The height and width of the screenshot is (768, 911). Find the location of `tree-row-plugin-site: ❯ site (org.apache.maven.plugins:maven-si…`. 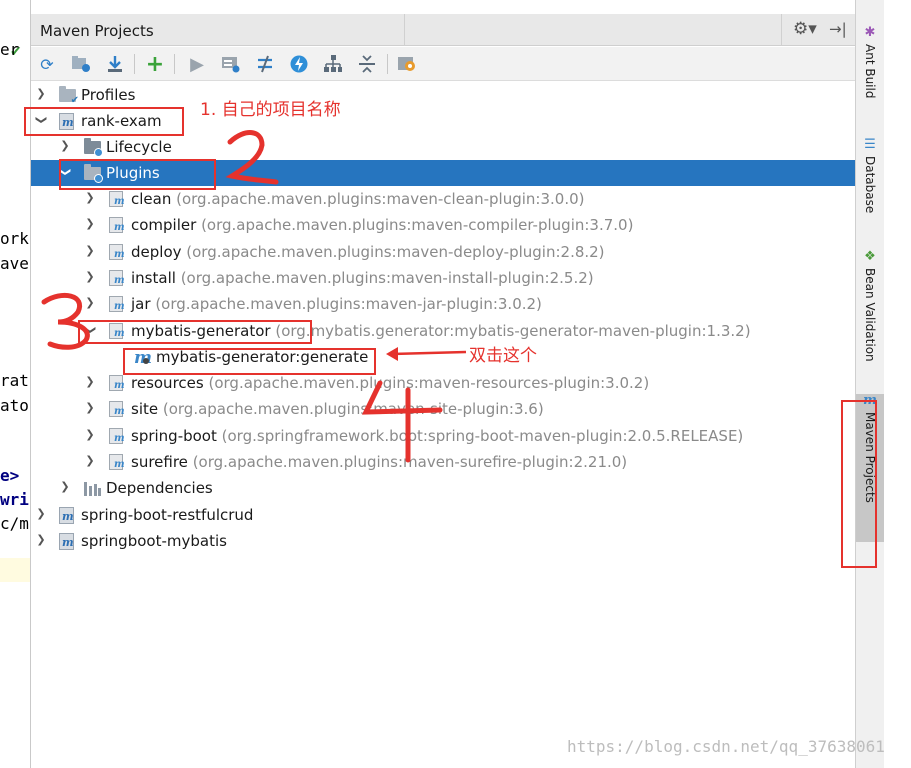

tree-row-plugin-site: ❯ site (org.apache.maven.plugins:maven-si… is located at coordinates (443, 409).